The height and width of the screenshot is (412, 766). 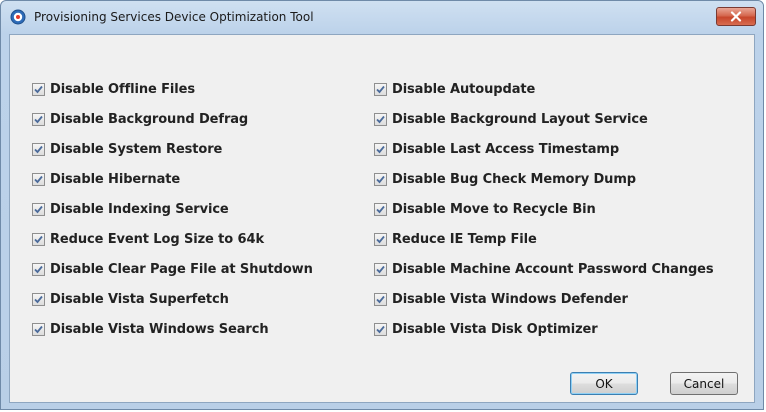 I want to click on option-reduce-event-log-size-to-64k: Reduce Event Log Size to 64k, so click(x=148, y=239).